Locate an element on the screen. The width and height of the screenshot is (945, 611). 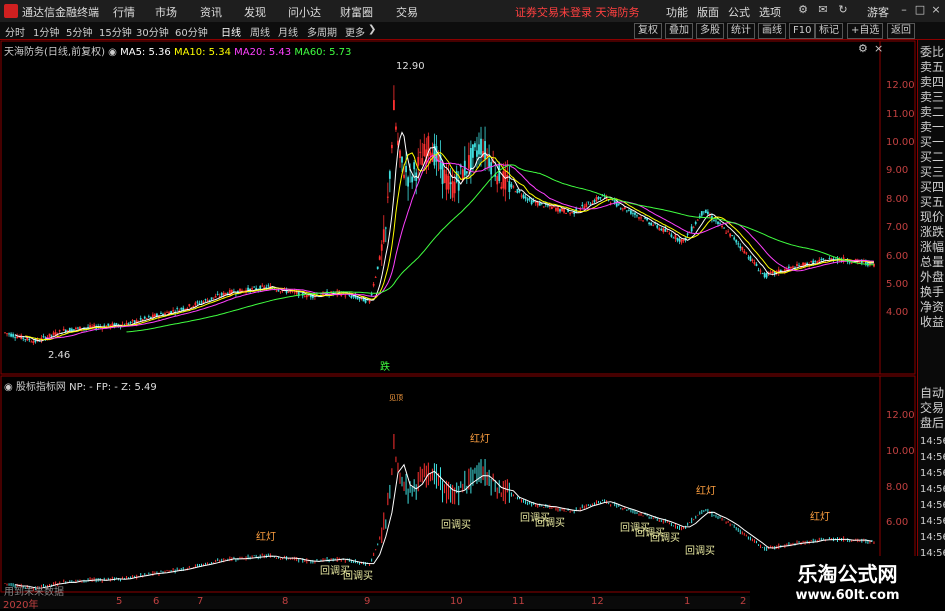
y-tick: 8.00 is located at coordinates (897, 199).